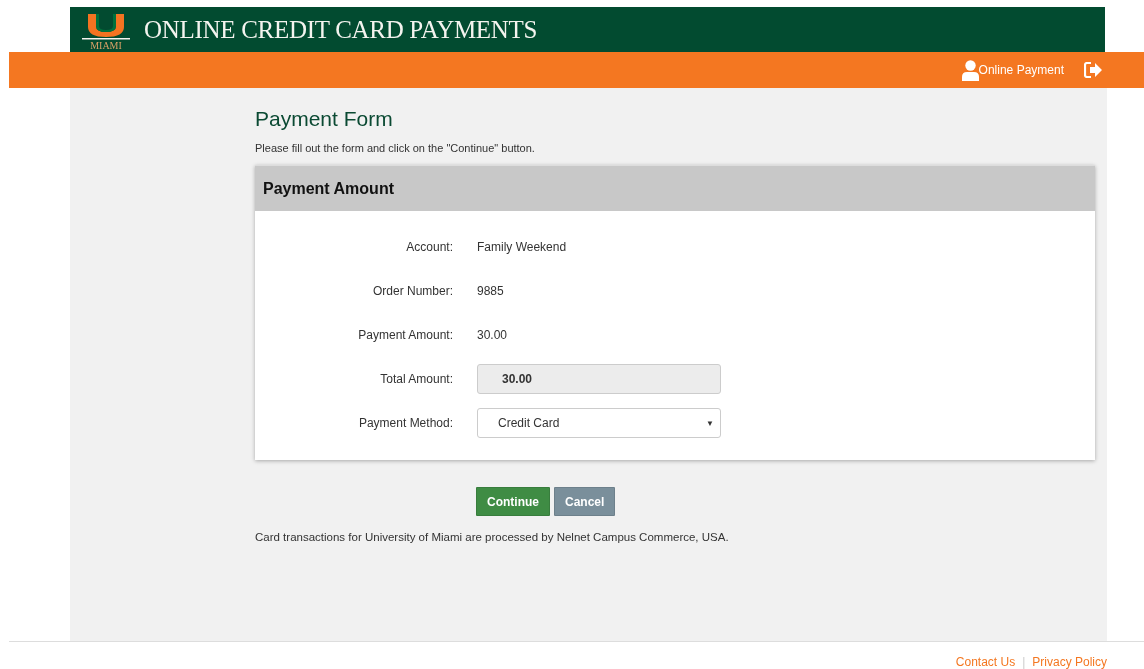  I want to click on field-label: Payment Amount:, so click(405, 335).